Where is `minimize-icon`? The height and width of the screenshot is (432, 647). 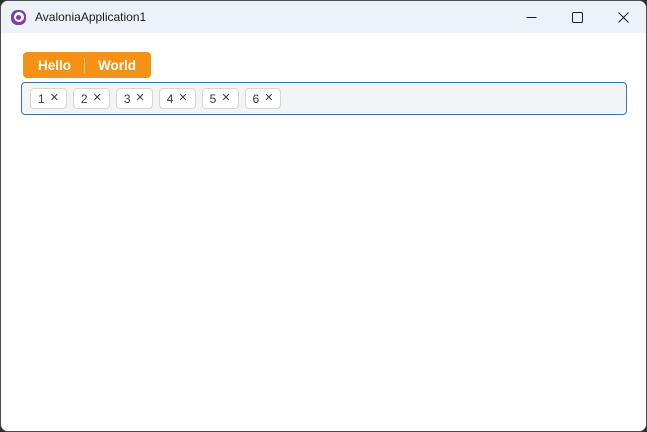 minimize-icon is located at coordinates (531, 17).